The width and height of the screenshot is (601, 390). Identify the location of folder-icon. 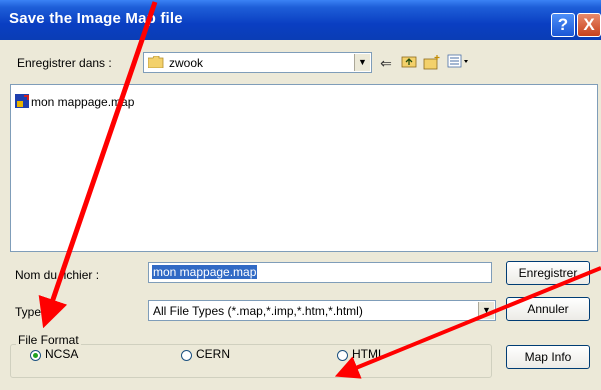
(155, 62).